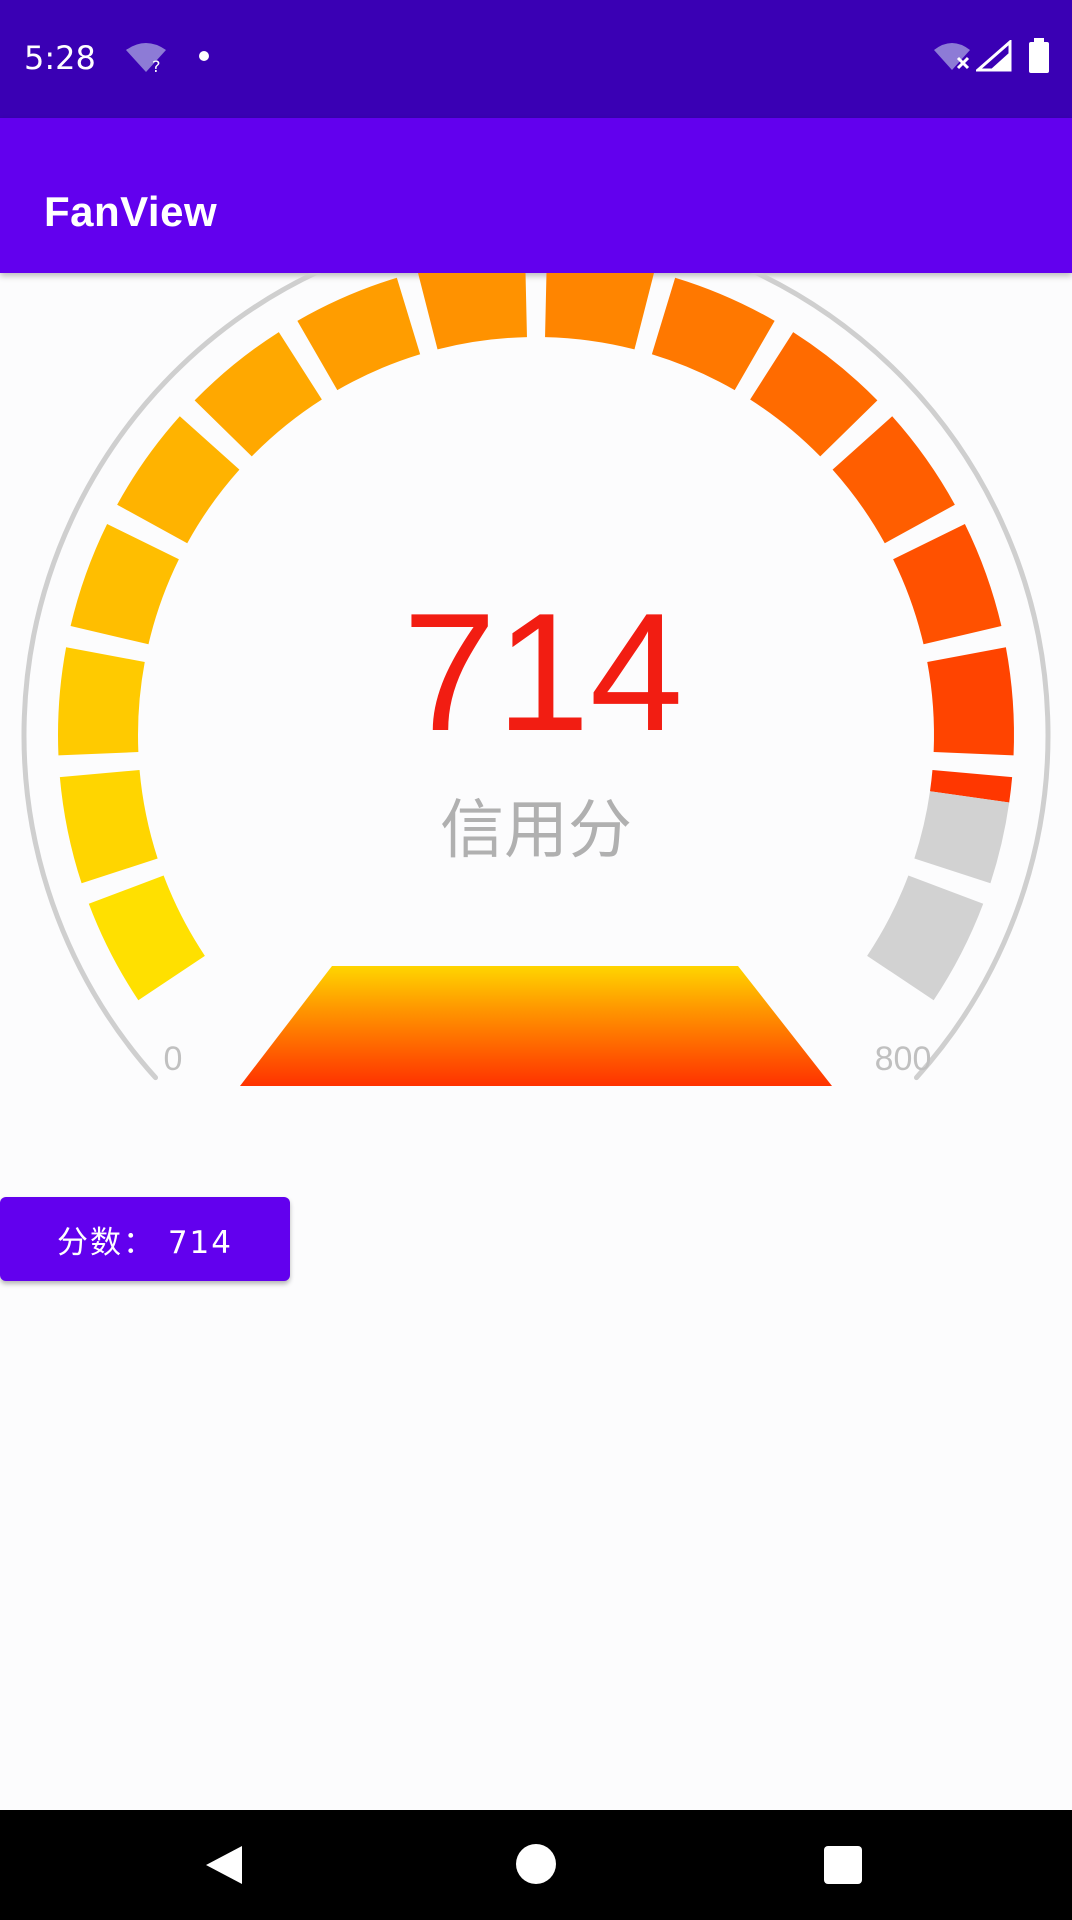 Image resolution: width=1072 pixels, height=1920 pixels. Describe the element at coordinates (843, 1865) in the screenshot. I see `recents-icon` at that location.